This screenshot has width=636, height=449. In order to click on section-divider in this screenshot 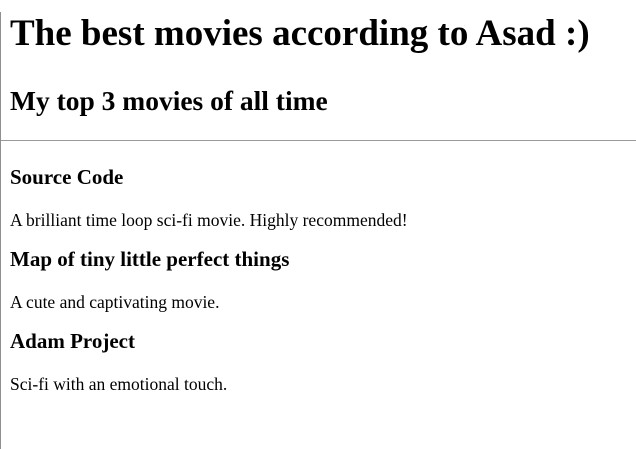, I will do `click(318, 140)`.